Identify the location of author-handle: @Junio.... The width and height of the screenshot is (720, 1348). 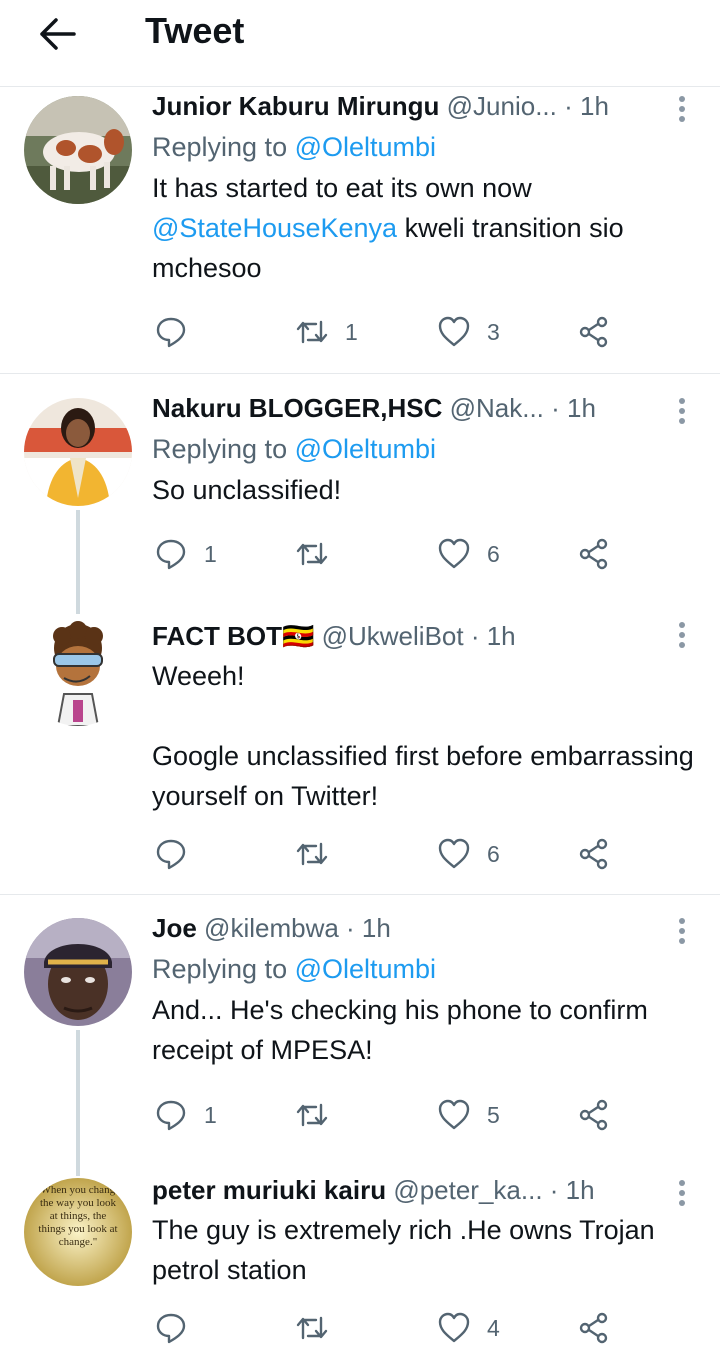
(502, 106).